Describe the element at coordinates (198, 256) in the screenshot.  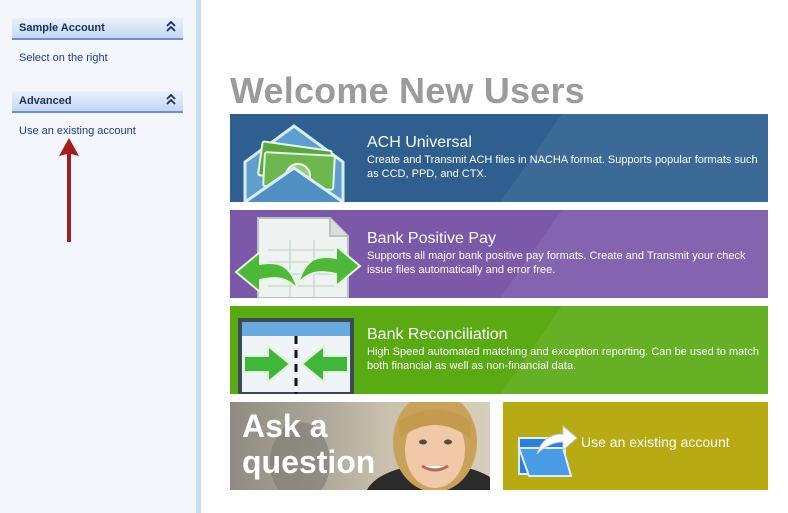
I see `sidebar-divider` at that location.